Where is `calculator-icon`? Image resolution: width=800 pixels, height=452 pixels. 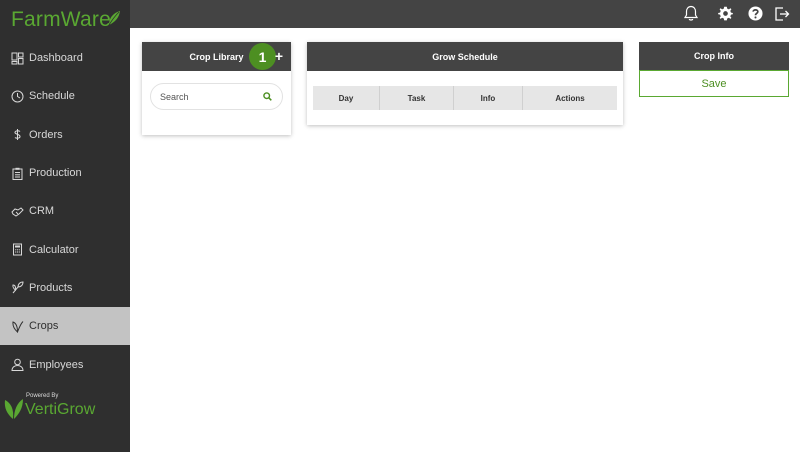
calculator-icon is located at coordinates (17, 249).